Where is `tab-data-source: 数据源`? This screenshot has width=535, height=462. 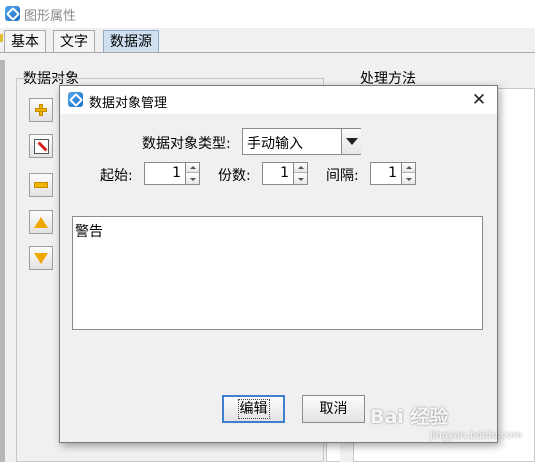
tab-data-source: 数据源 is located at coordinates (131, 41).